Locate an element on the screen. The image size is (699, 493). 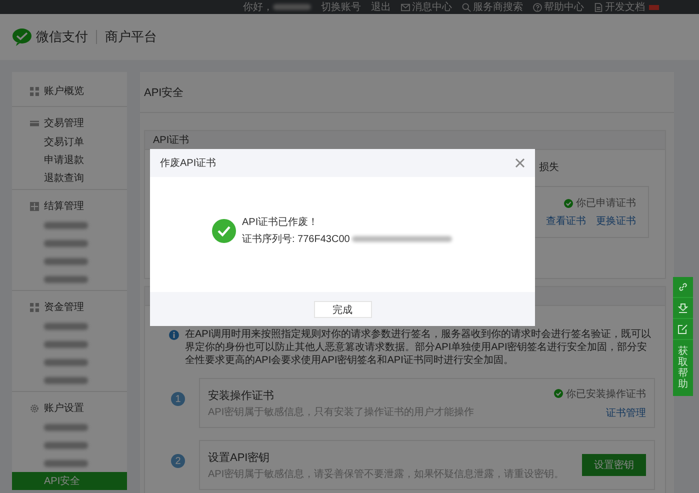
table-icon is located at coordinates (34, 206).